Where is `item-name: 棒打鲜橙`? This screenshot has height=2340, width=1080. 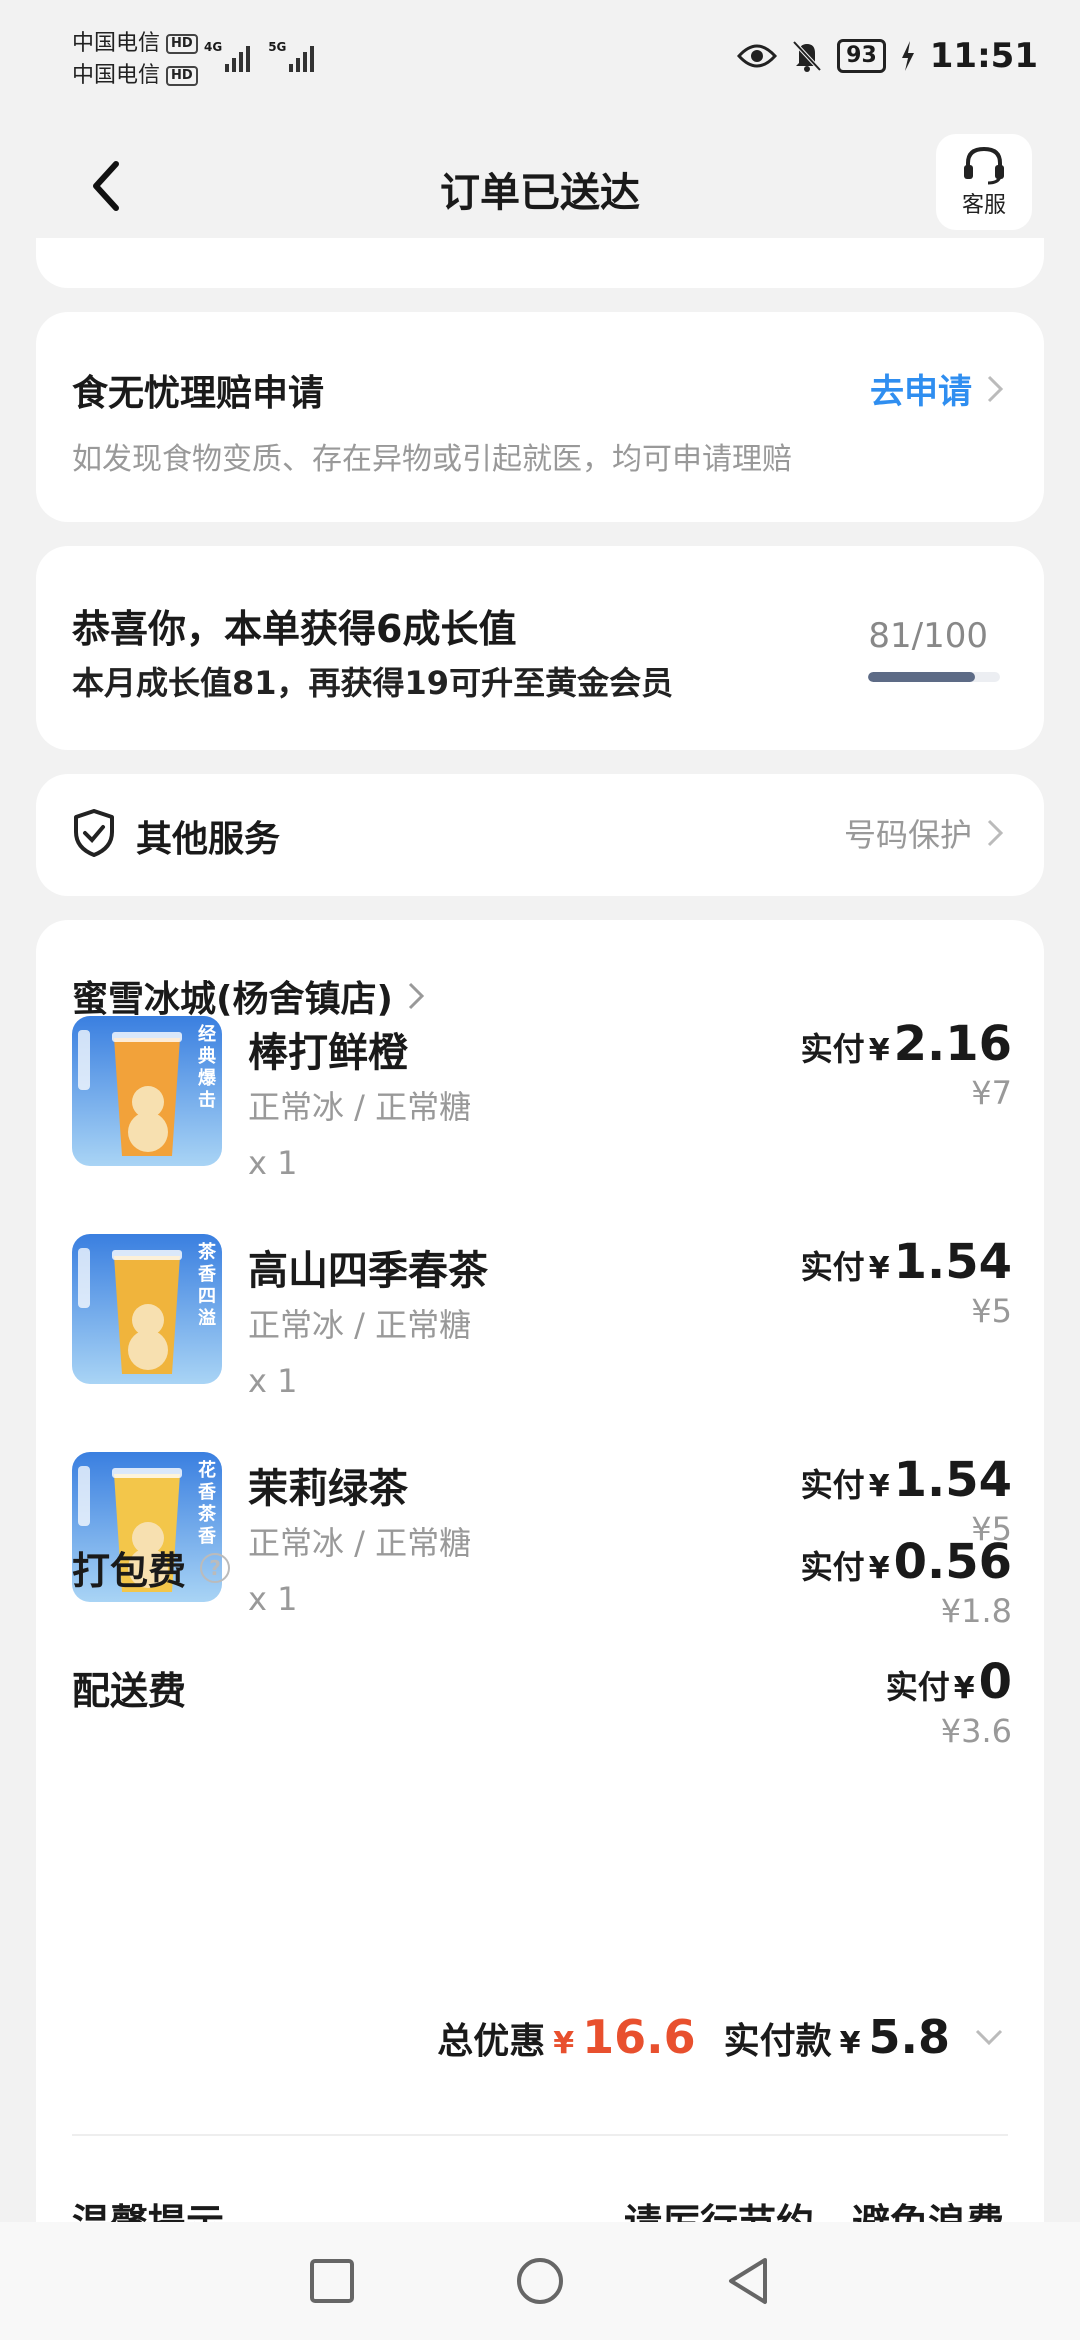 item-name: 棒打鲜橙 is located at coordinates (328, 1053).